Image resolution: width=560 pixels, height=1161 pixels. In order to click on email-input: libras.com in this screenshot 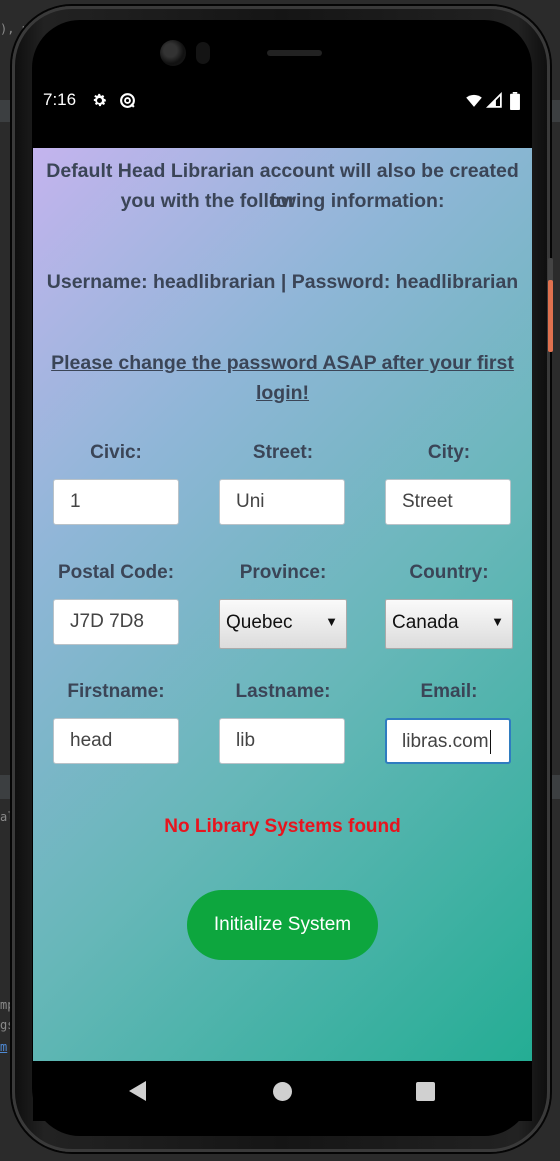, I will do `click(448, 741)`.